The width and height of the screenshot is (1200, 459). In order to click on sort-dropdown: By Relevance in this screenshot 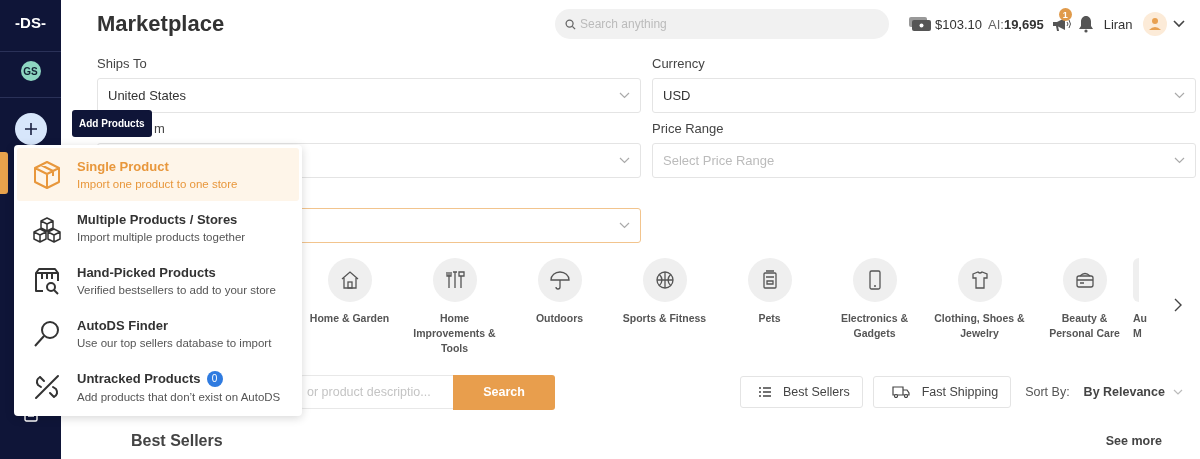, I will do `click(1126, 392)`.